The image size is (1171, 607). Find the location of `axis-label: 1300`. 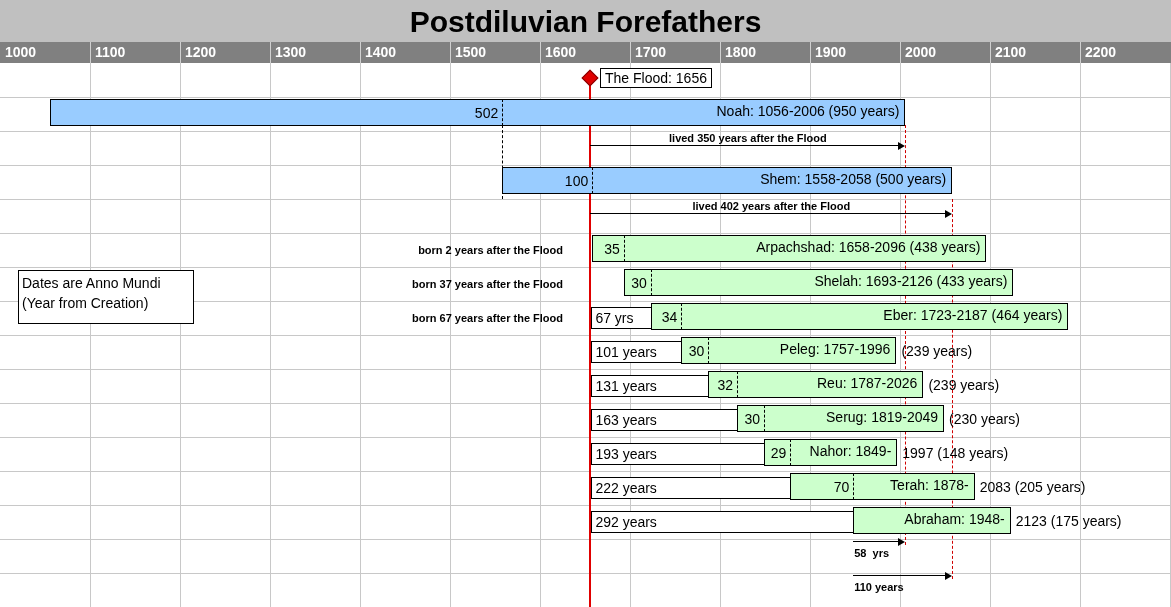

axis-label: 1300 is located at coordinates (291, 52).